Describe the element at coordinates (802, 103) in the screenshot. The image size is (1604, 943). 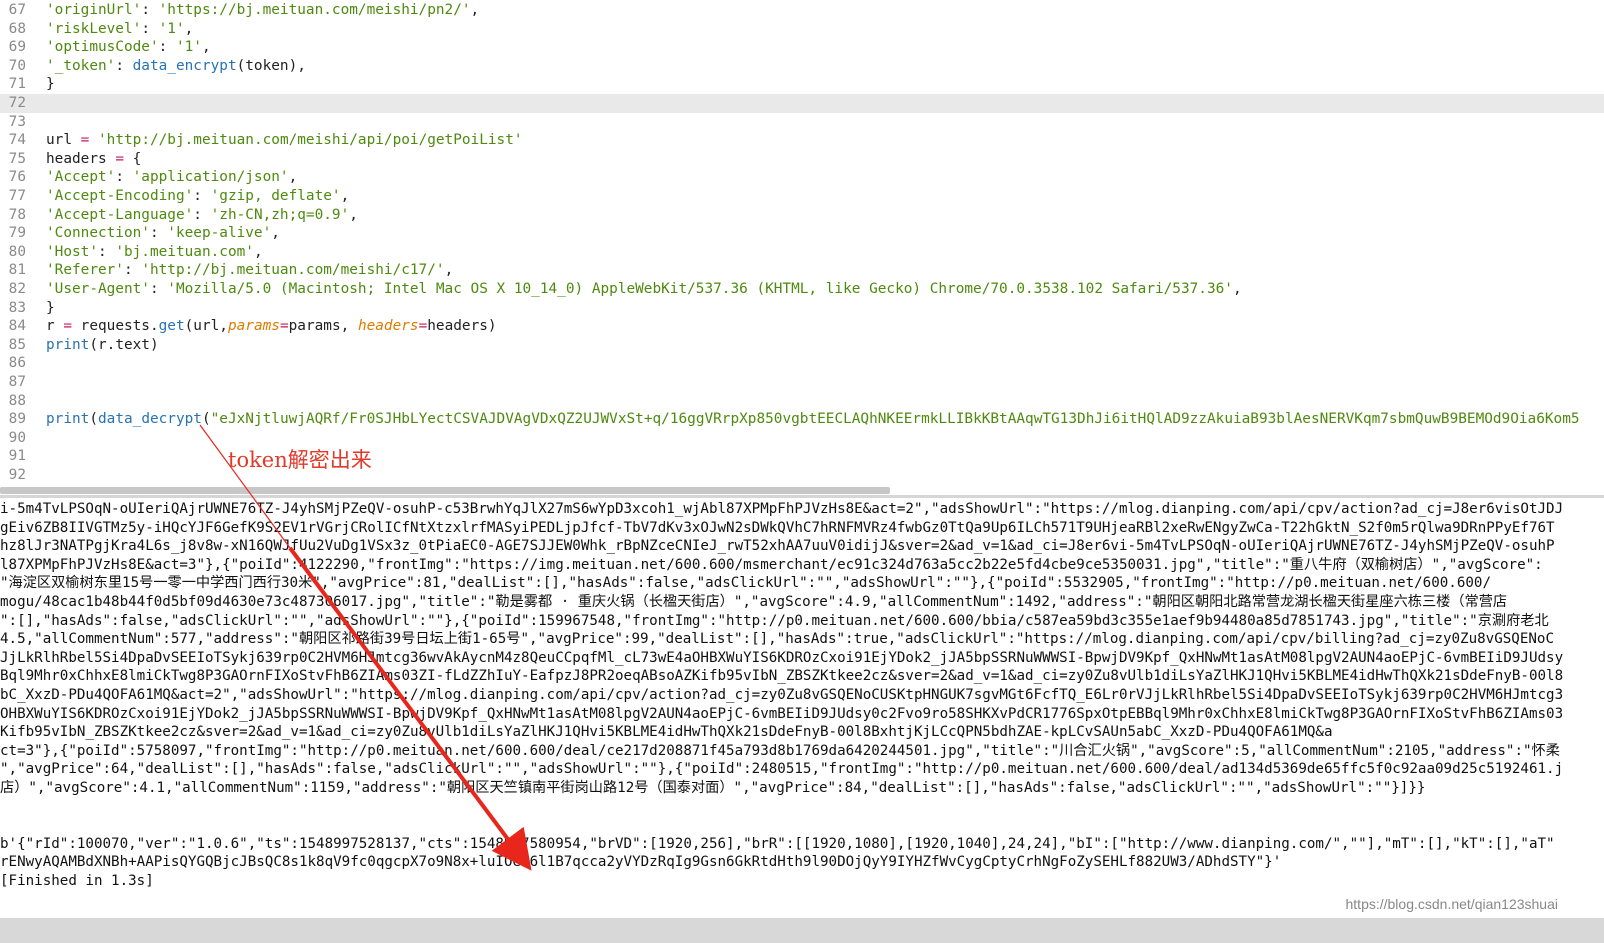
I see `code-line: 72` at that location.